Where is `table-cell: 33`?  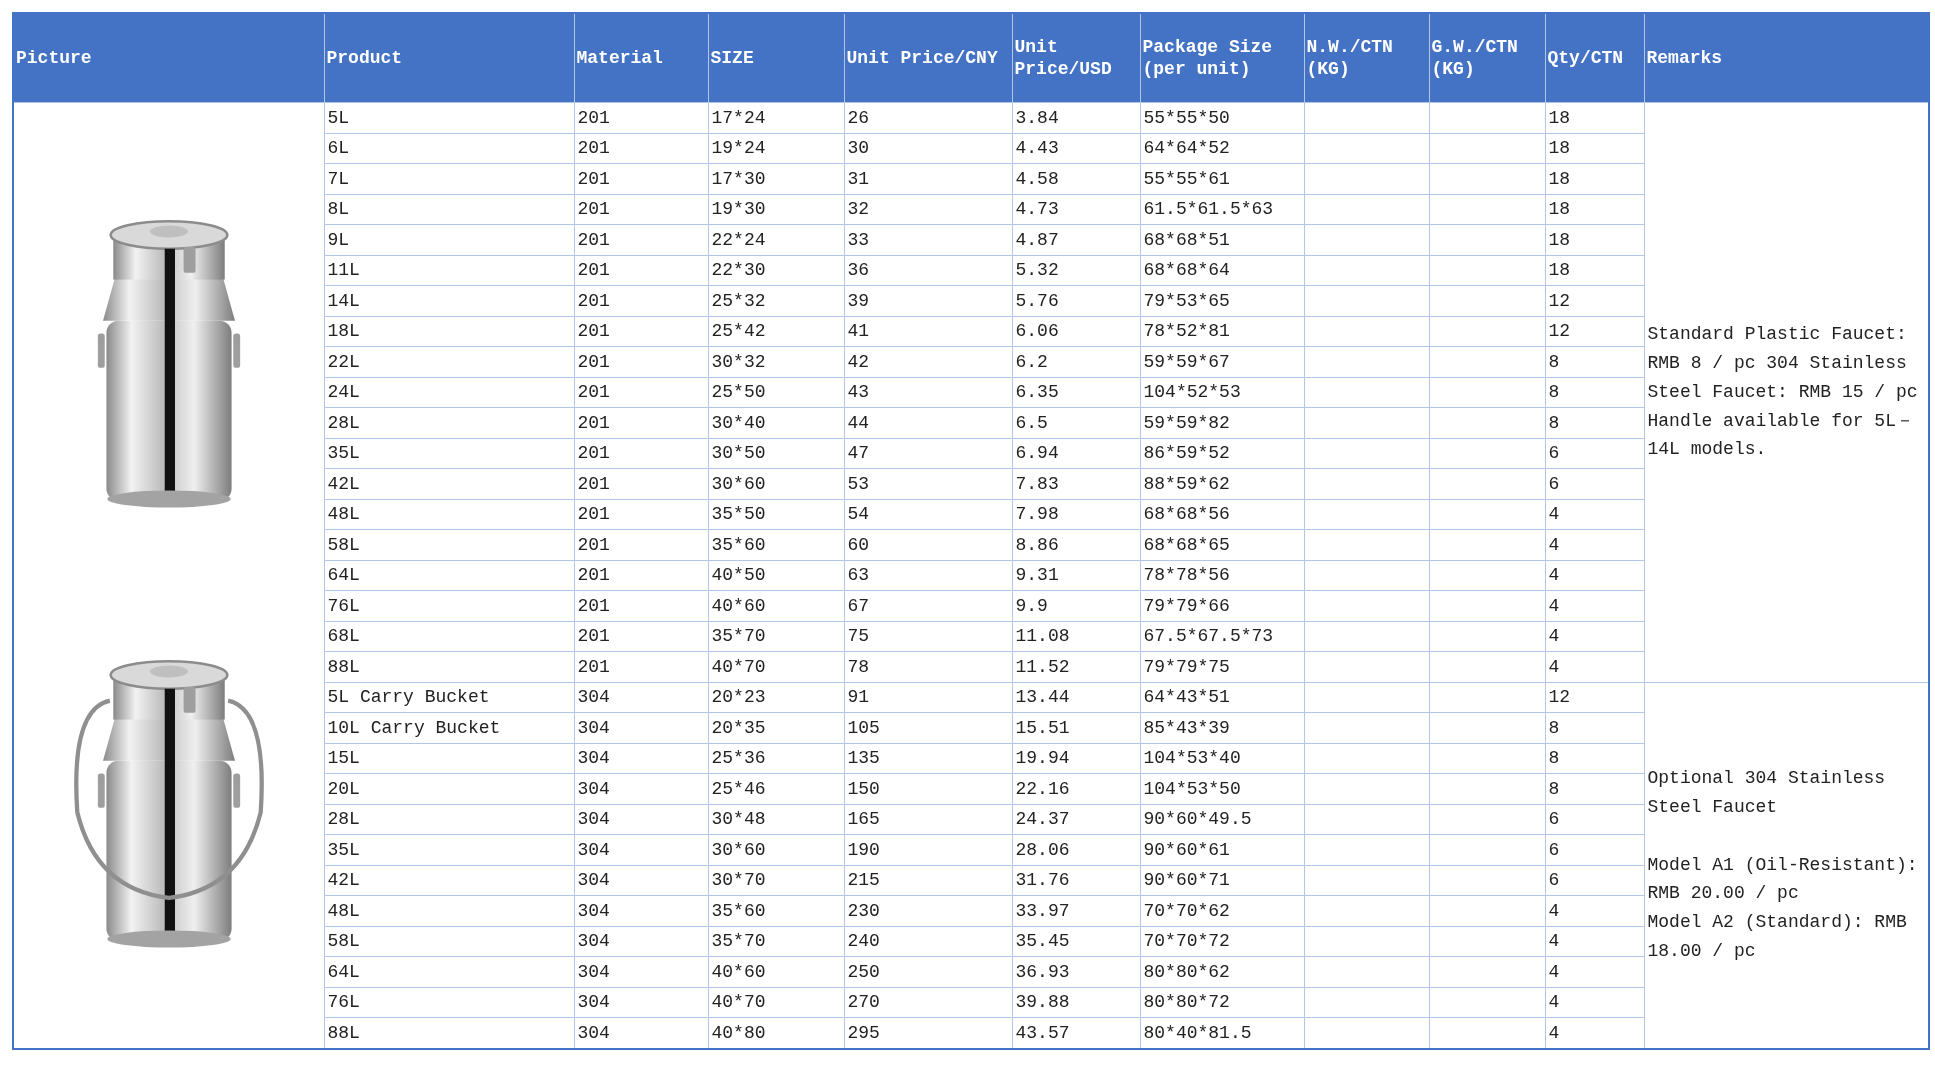 table-cell: 33 is located at coordinates (928, 239).